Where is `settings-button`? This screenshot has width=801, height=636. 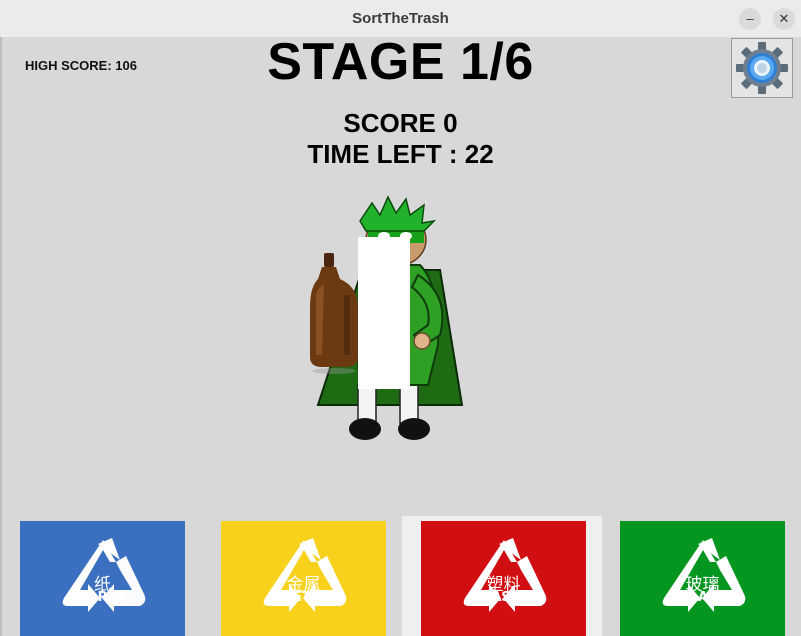
settings-button is located at coordinates (762, 68).